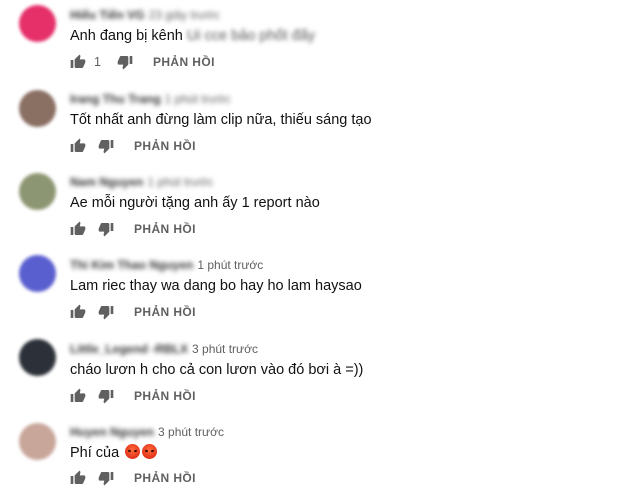 This screenshot has width=620, height=502. Describe the element at coordinates (106, 182) in the screenshot. I see `author-name: Nam Nguyen` at that location.